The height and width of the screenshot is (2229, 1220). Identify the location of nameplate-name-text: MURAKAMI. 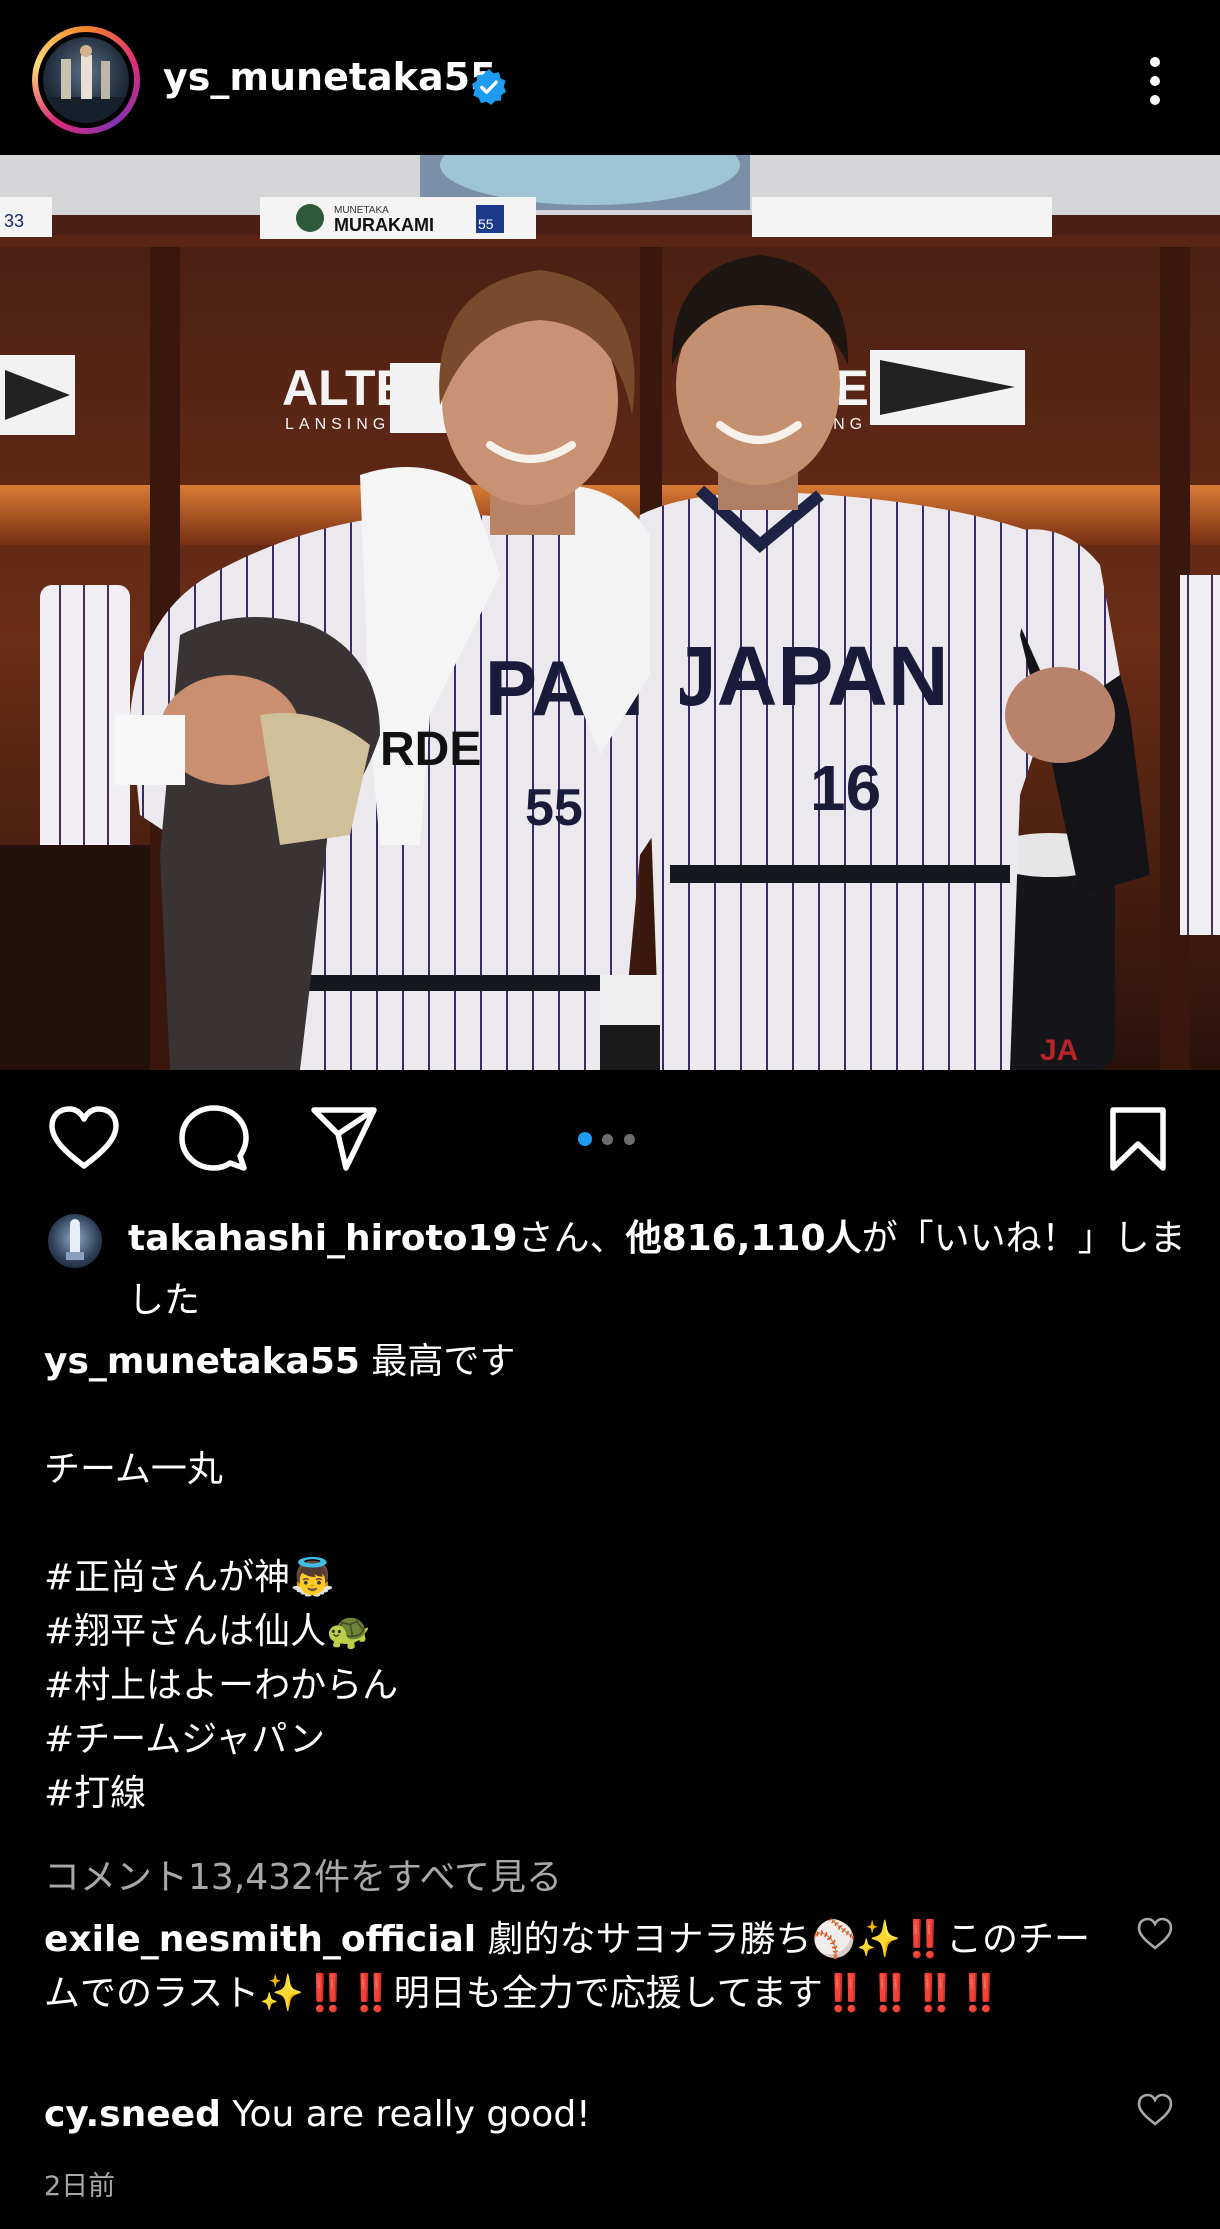
(384, 225).